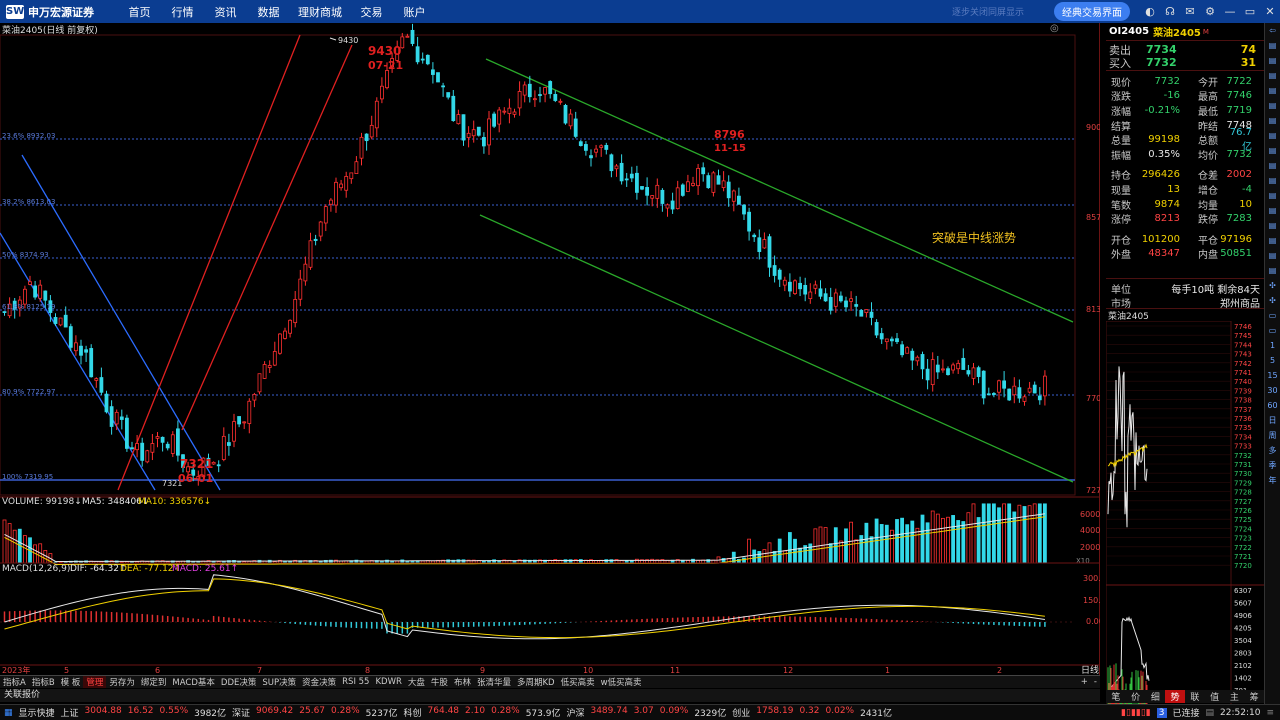 This screenshot has height=720, width=1280. Describe the element at coordinates (1054, 28) in the screenshot. I see `chart-options-icon: ◎` at that location.